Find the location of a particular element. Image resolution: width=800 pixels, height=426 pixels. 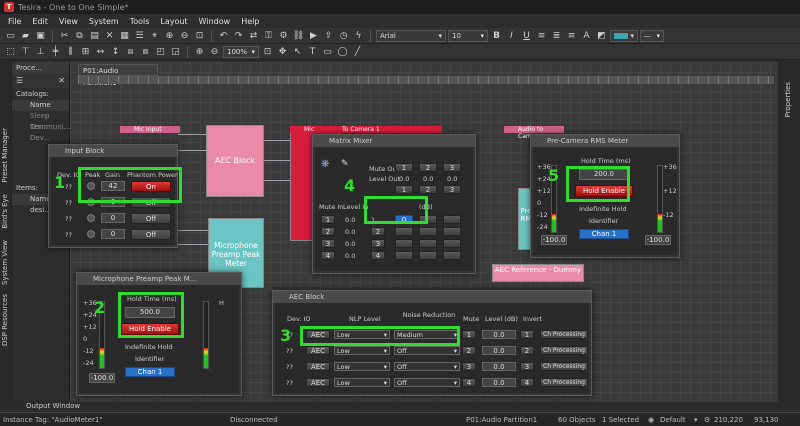

delete-icon: ✕ is located at coordinates (109, 36).